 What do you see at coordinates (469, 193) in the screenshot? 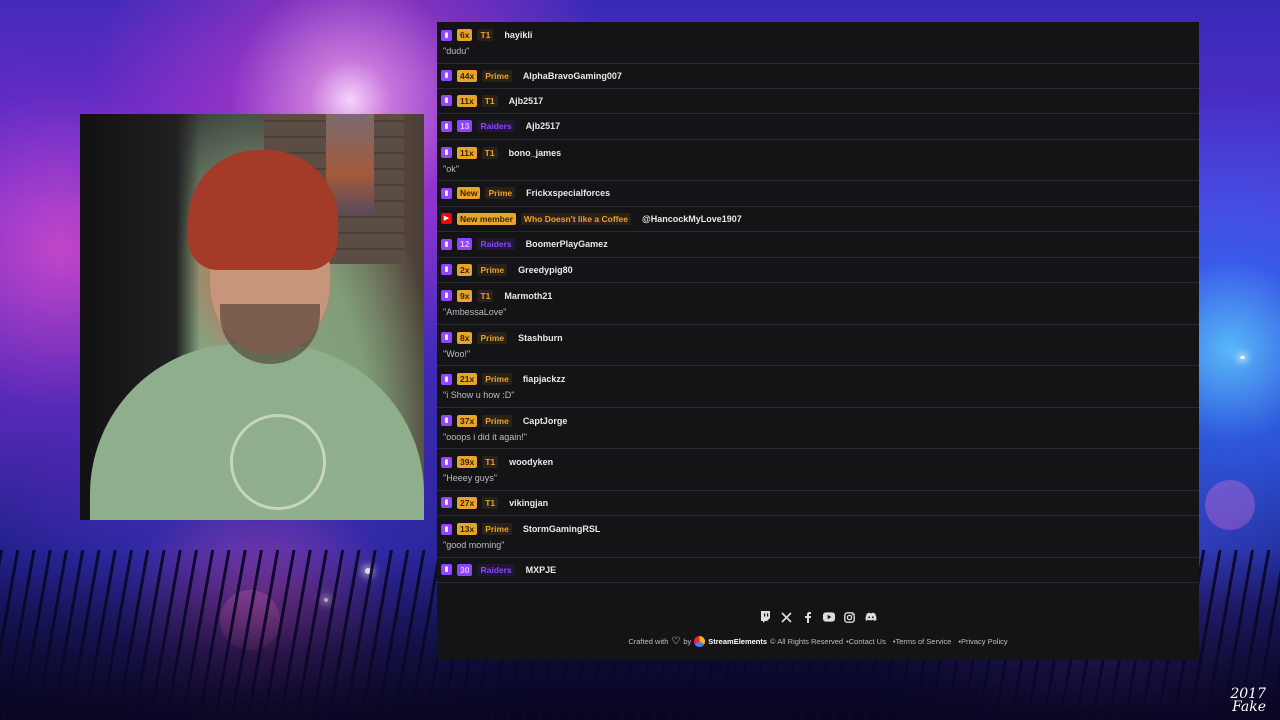
I see `count-badge: New` at bounding box center [469, 193].